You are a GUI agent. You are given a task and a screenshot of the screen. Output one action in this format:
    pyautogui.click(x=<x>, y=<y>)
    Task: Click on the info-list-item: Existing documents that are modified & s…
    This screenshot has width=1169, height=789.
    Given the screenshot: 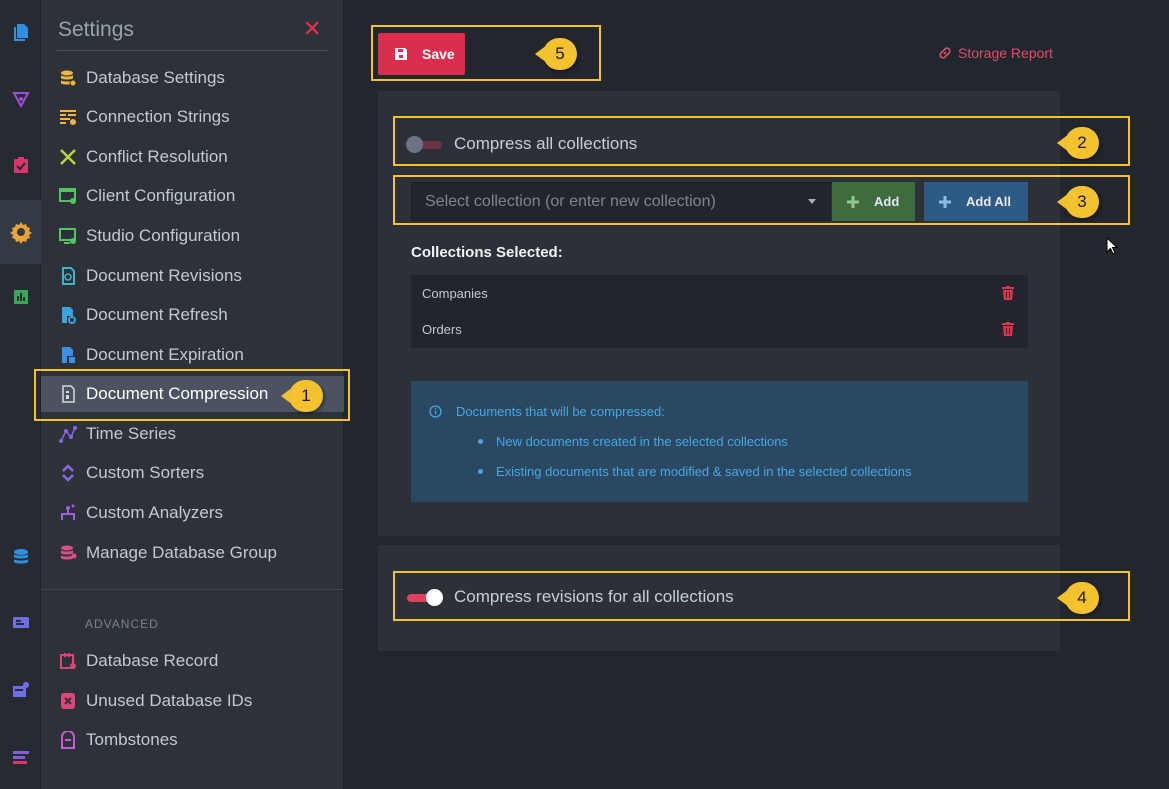 What is the action you would take?
    pyautogui.click(x=695, y=471)
    